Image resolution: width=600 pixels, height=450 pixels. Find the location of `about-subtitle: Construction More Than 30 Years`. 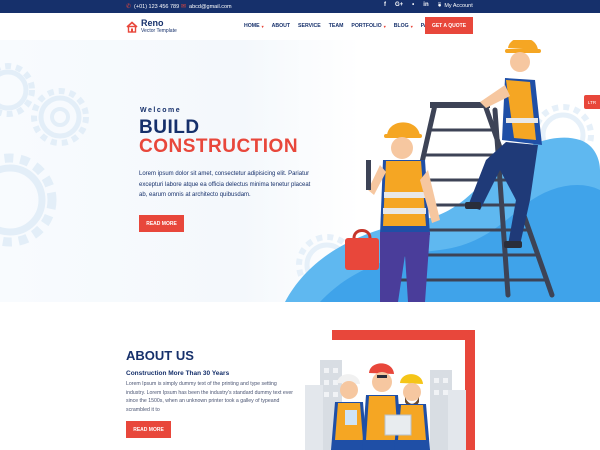

about-subtitle: Construction More Than 30 Years is located at coordinates (178, 373).